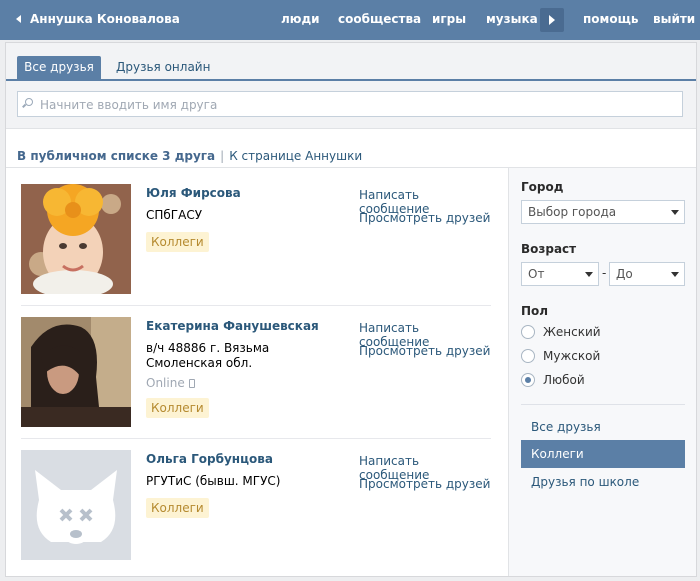 This screenshot has width=700, height=581. What do you see at coordinates (603, 454) in the screenshot?
I see `sidebar-item-colleagues: Коллеги` at bounding box center [603, 454].